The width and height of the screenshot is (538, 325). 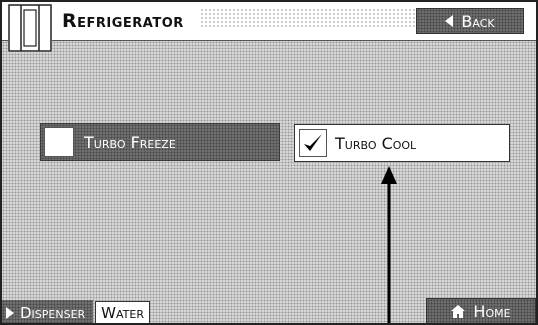 I want to click on home-button: Home, so click(x=481, y=310).